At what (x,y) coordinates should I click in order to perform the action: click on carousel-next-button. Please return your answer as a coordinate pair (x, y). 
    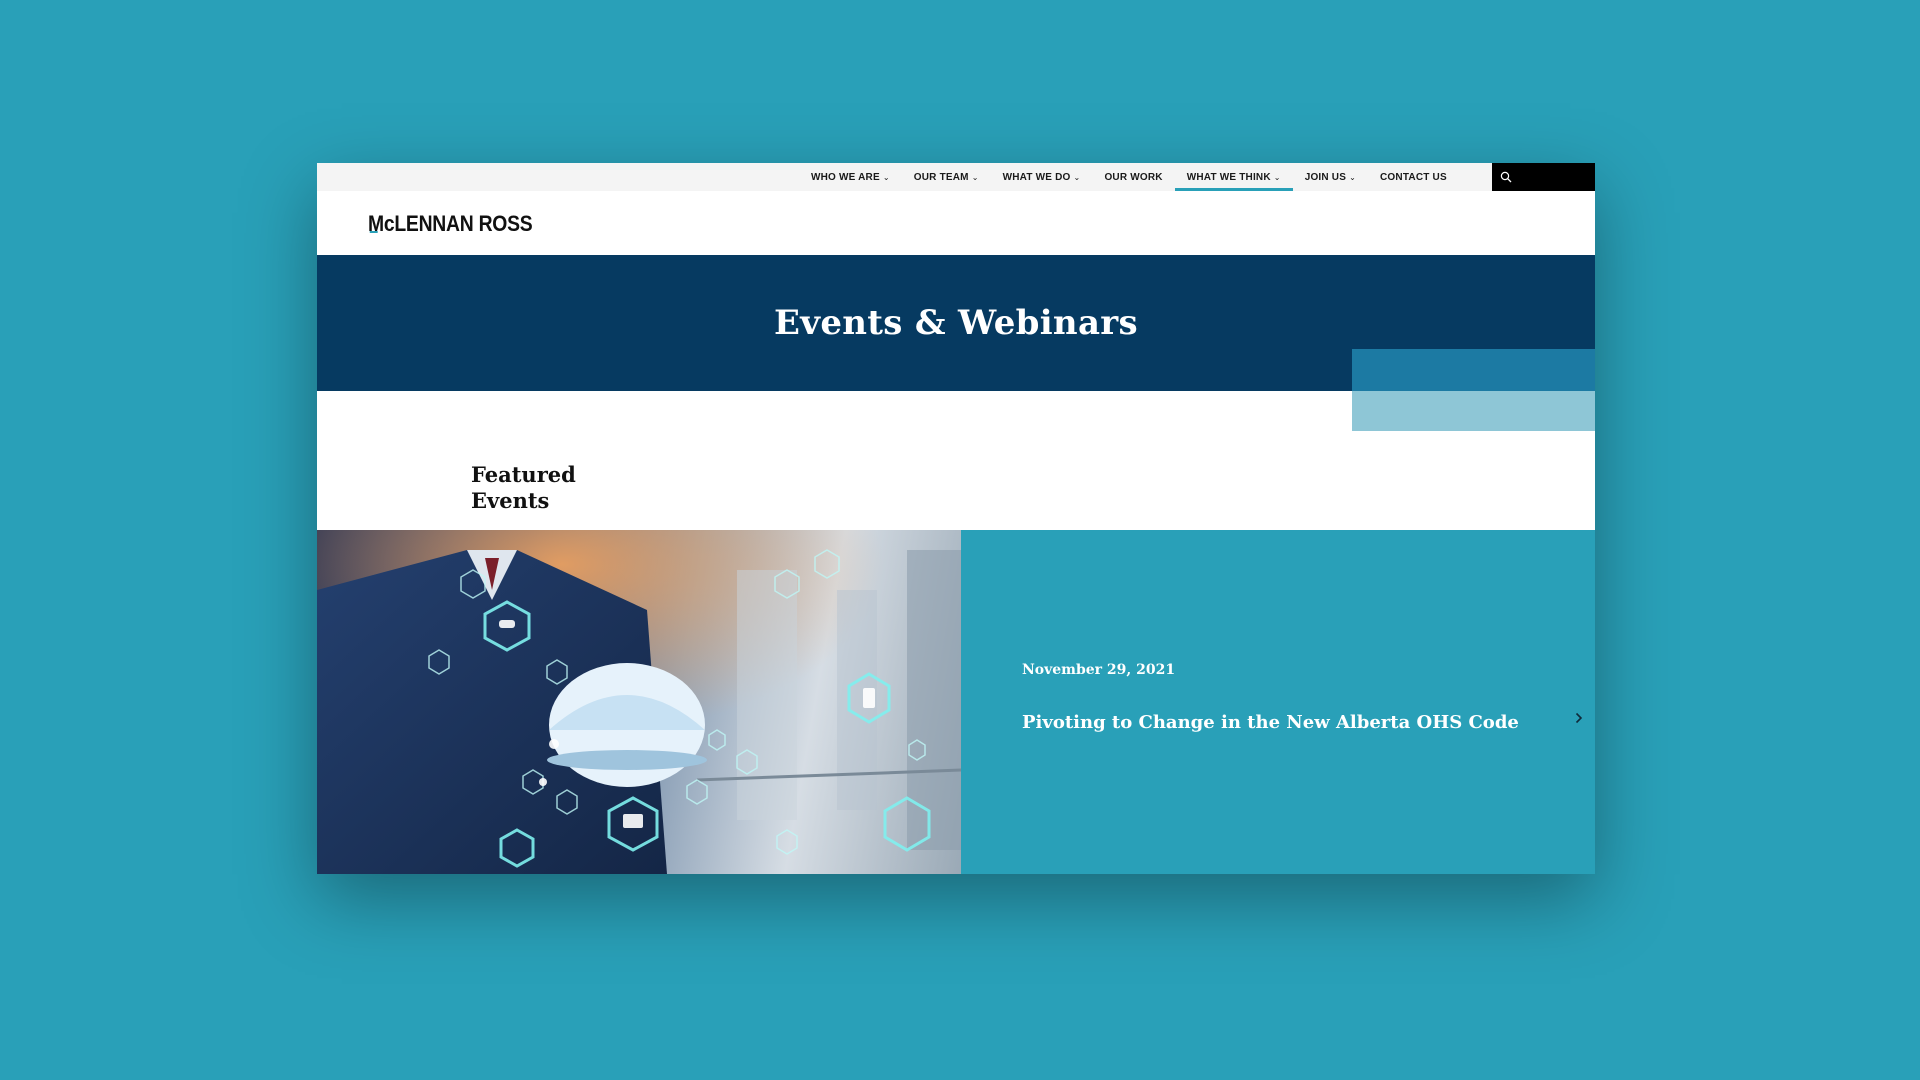
    Looking at the image, I should click on (1579, 718).